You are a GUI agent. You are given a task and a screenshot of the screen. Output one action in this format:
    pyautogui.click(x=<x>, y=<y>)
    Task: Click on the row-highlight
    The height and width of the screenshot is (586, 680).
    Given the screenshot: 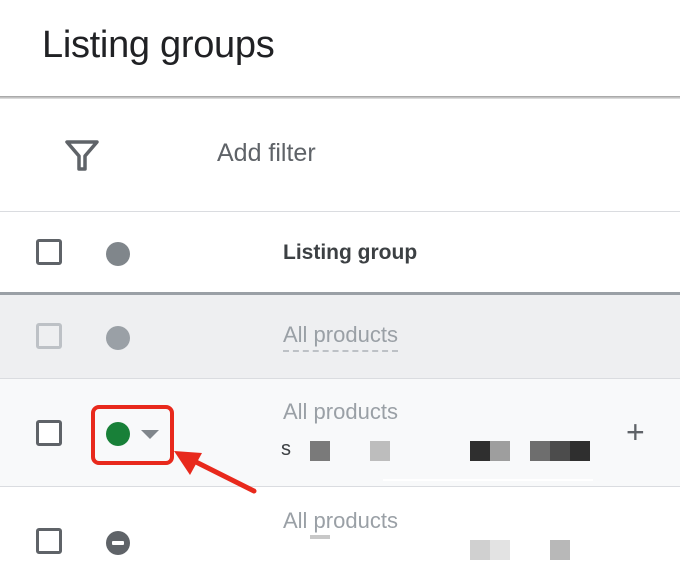 What is the action you would take?
    pyautogui.click(x=488, y=480)
    